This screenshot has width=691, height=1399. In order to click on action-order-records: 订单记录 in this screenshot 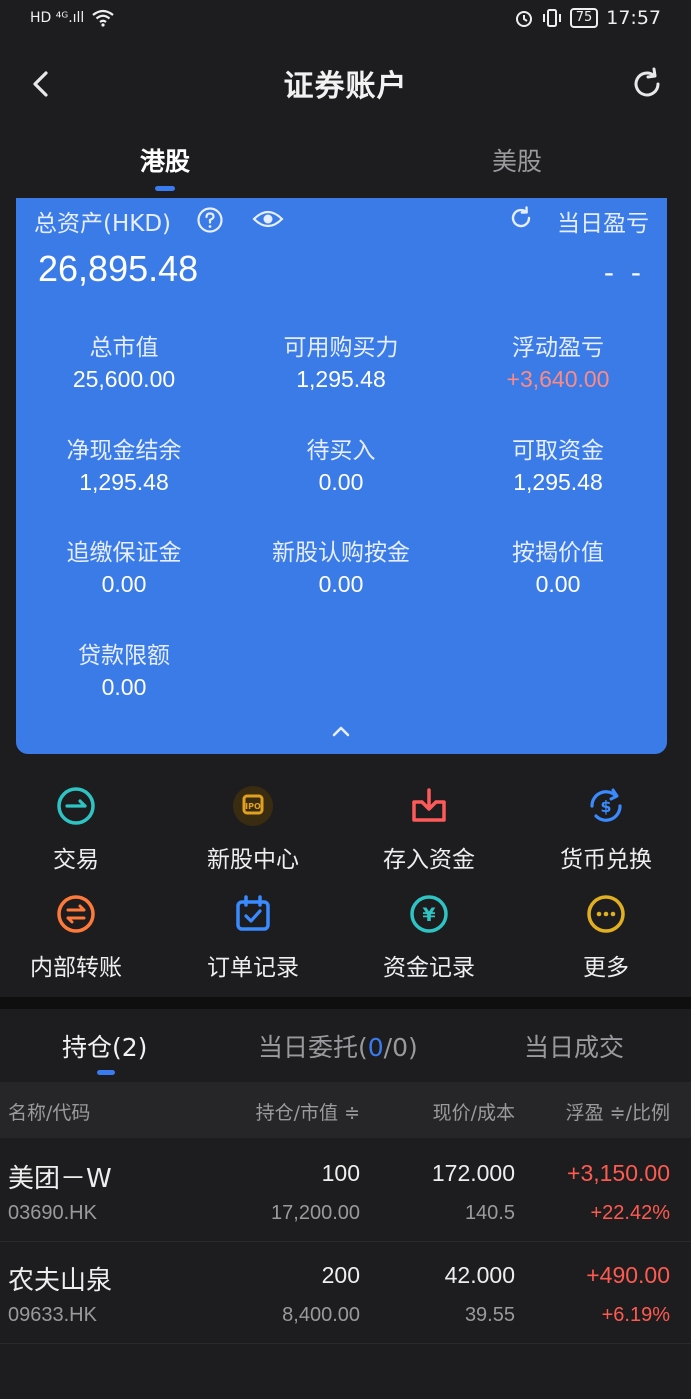, I will do `click(253, 937)`.